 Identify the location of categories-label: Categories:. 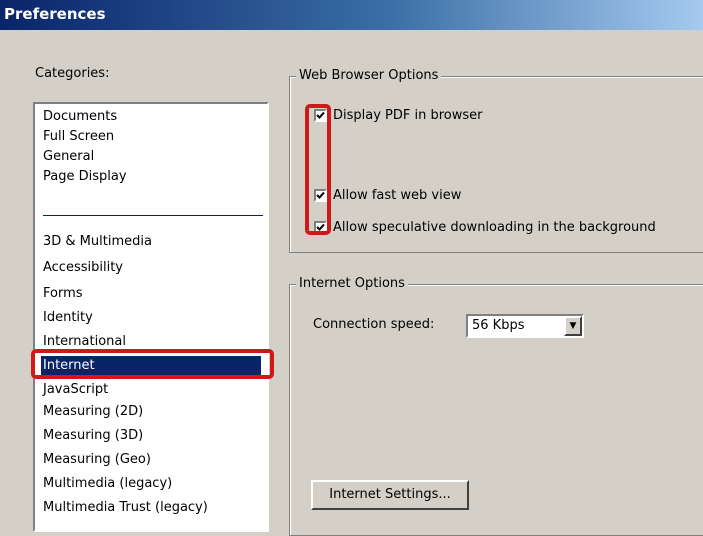
(72, 73).